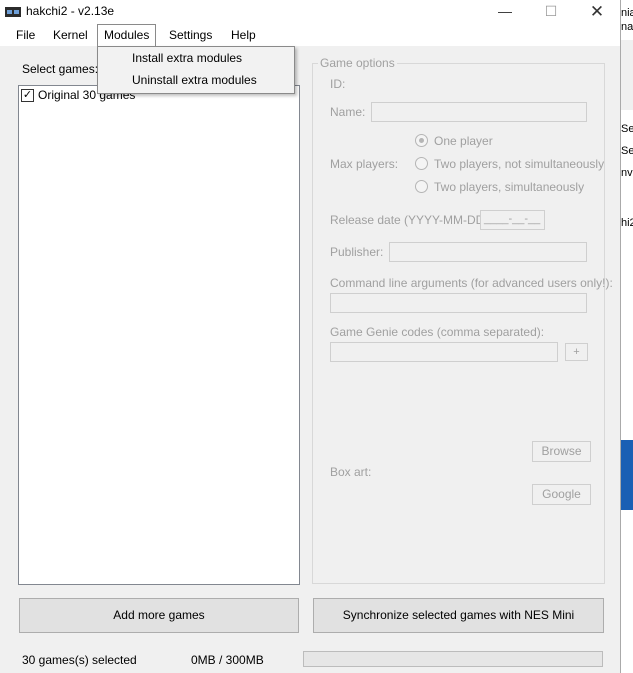 The width and height of the screenshot is (633, 673). I want to click on maximize-button: ☐, so click(551, 12).